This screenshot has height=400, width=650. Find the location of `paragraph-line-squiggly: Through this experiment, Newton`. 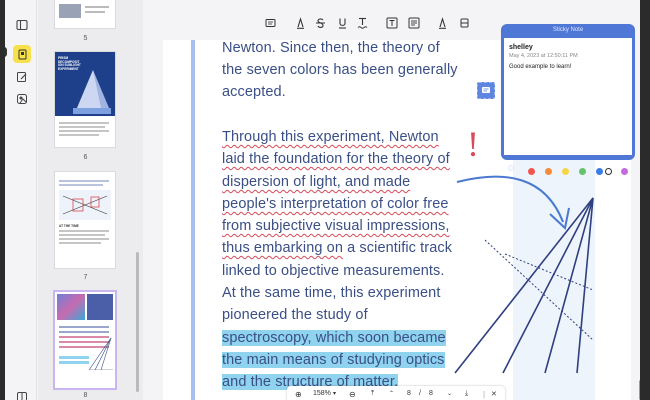

paragraph-line-squiggly: Through this experiment, Newton is located at coordinates (330, 137).